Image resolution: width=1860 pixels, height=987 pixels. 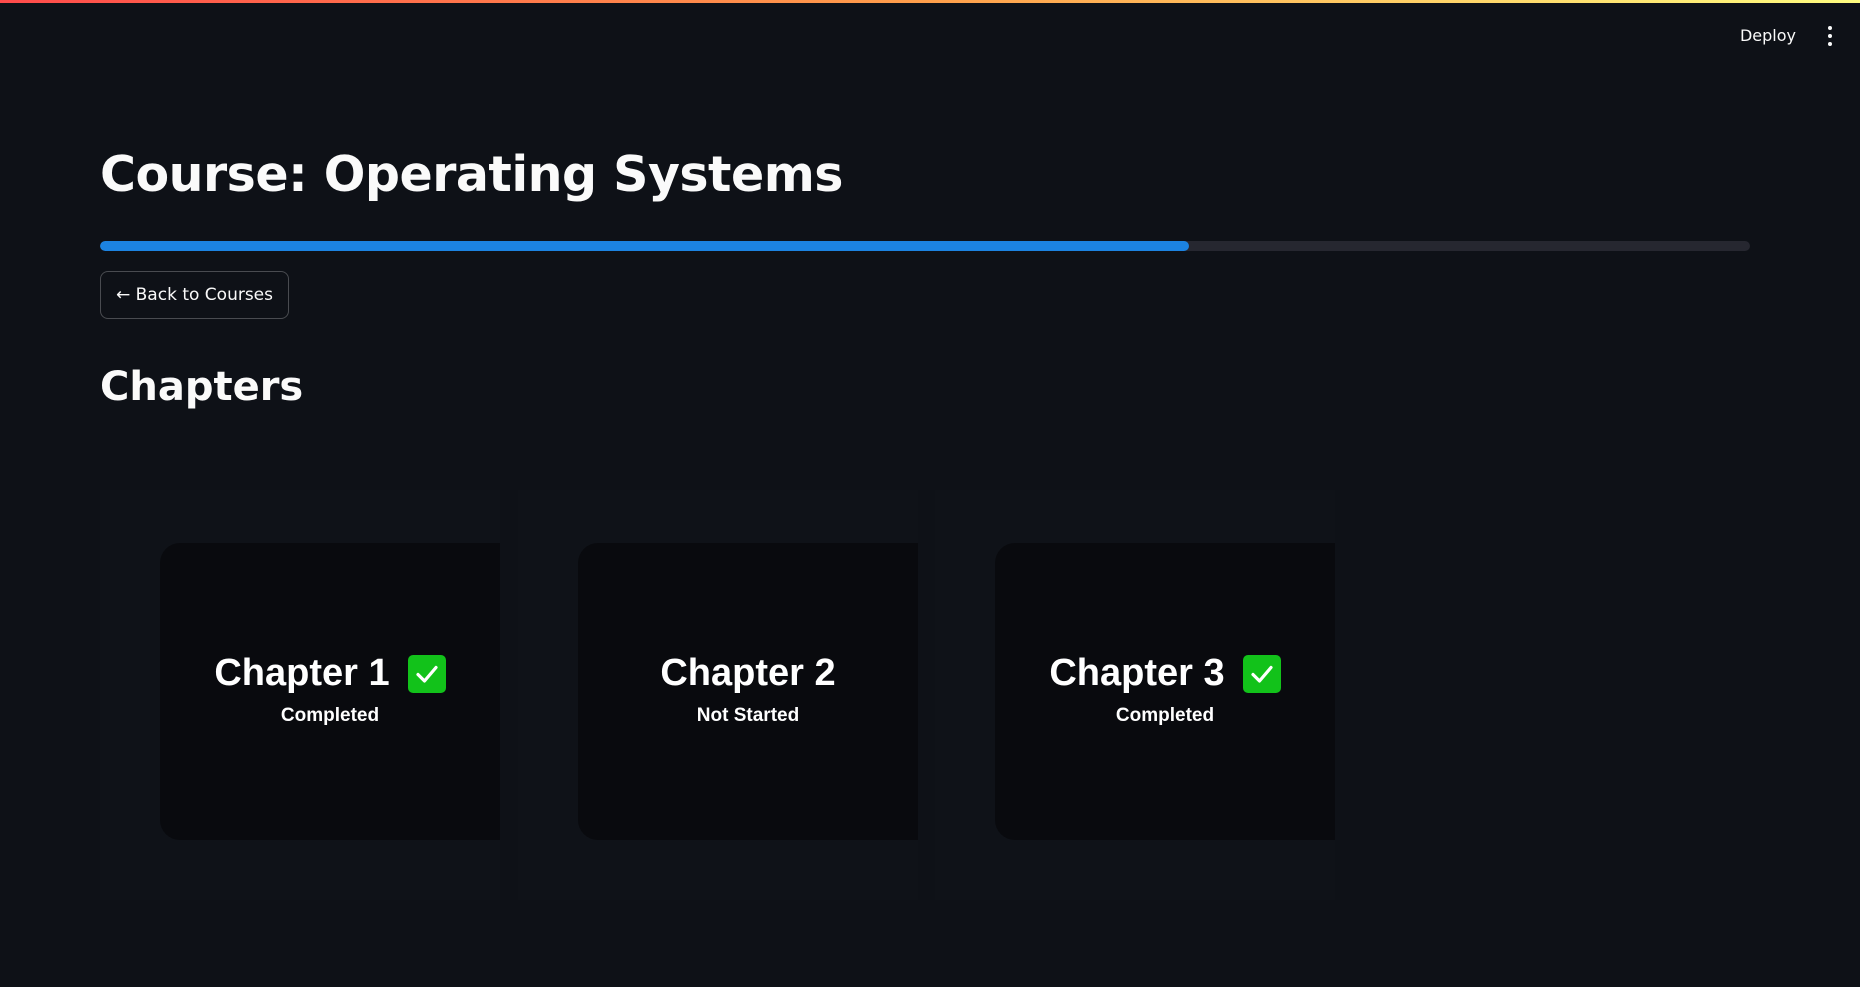 I want to click on chapter-title: Chapter 2, so click(x=748, y=673).